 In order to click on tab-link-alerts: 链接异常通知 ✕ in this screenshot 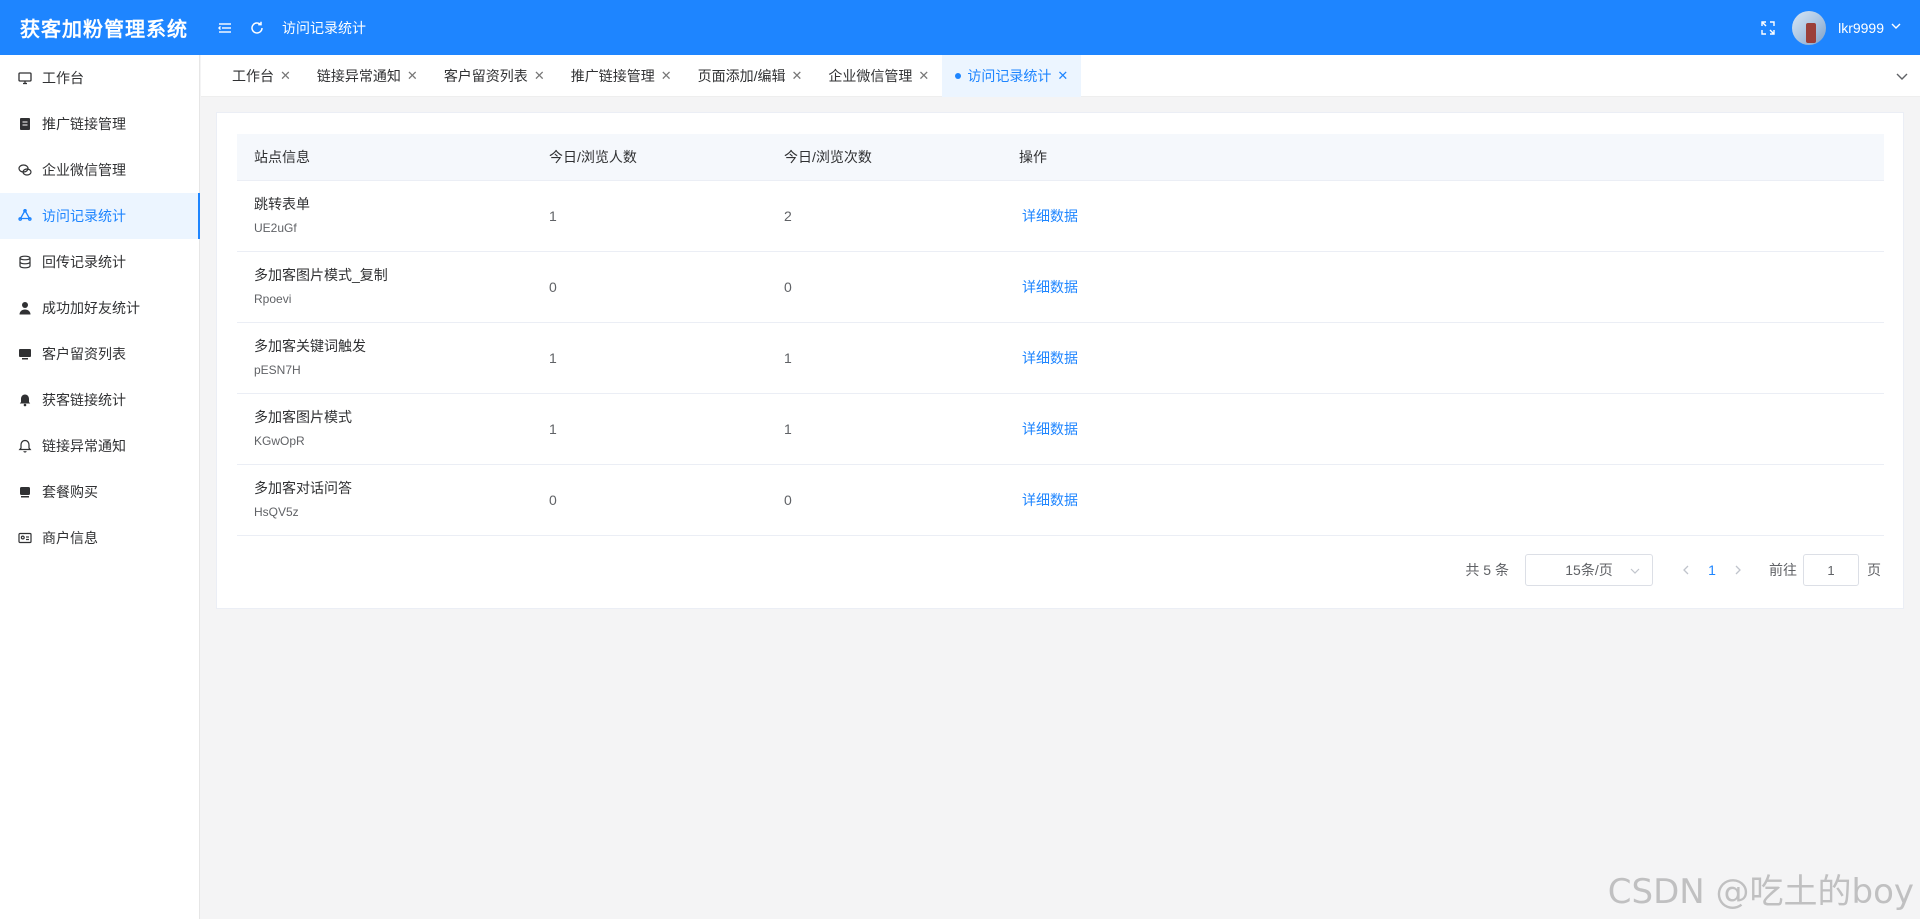, I will do `click(367, 76)`.